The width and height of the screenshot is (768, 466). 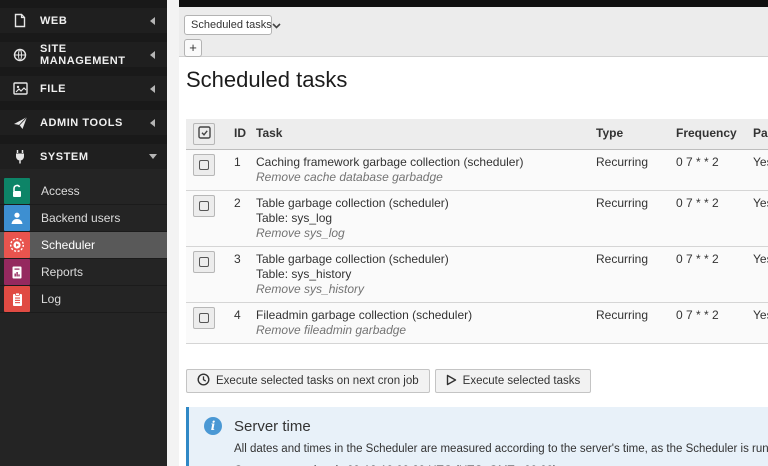 What do you see at coordinates (62, 272) in the screenshot?
I see `sidebar-item-label: Reports` at bounding box center [62, 272].